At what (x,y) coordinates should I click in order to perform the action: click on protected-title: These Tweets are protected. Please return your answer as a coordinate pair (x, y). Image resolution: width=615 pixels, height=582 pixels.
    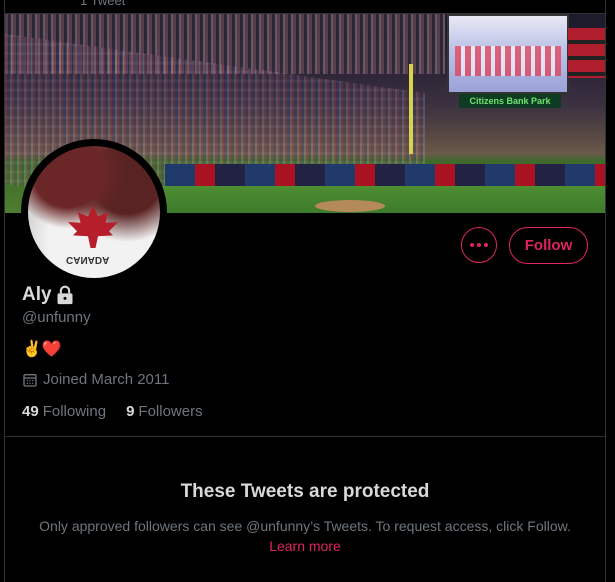
    Looking at the image, I should click on (305, 491).